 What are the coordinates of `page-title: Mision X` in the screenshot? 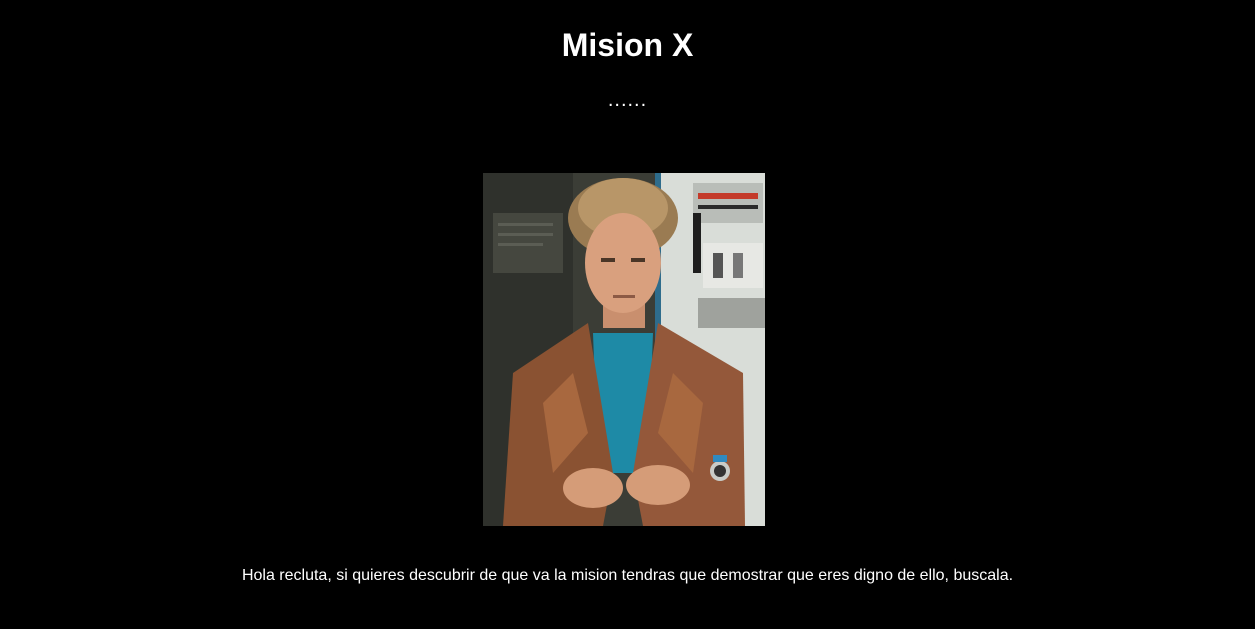 It's located at (627, 45).